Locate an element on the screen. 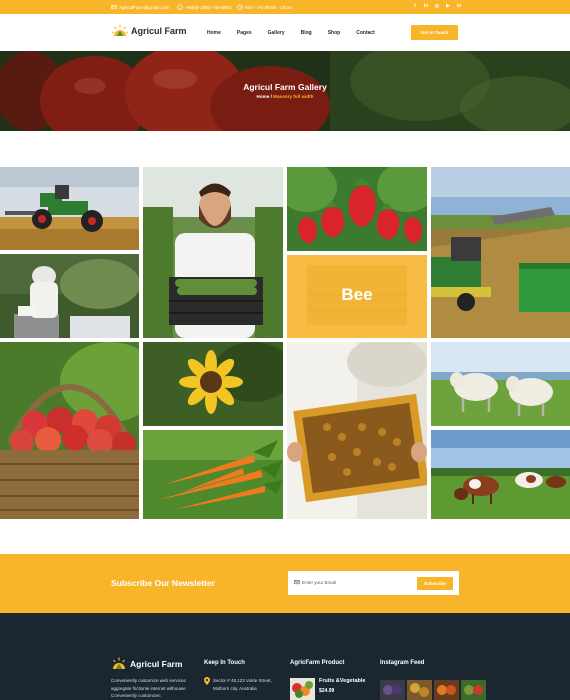 This screenshot has height=700, width=570. cows-image is located at coordinates (500, 474).